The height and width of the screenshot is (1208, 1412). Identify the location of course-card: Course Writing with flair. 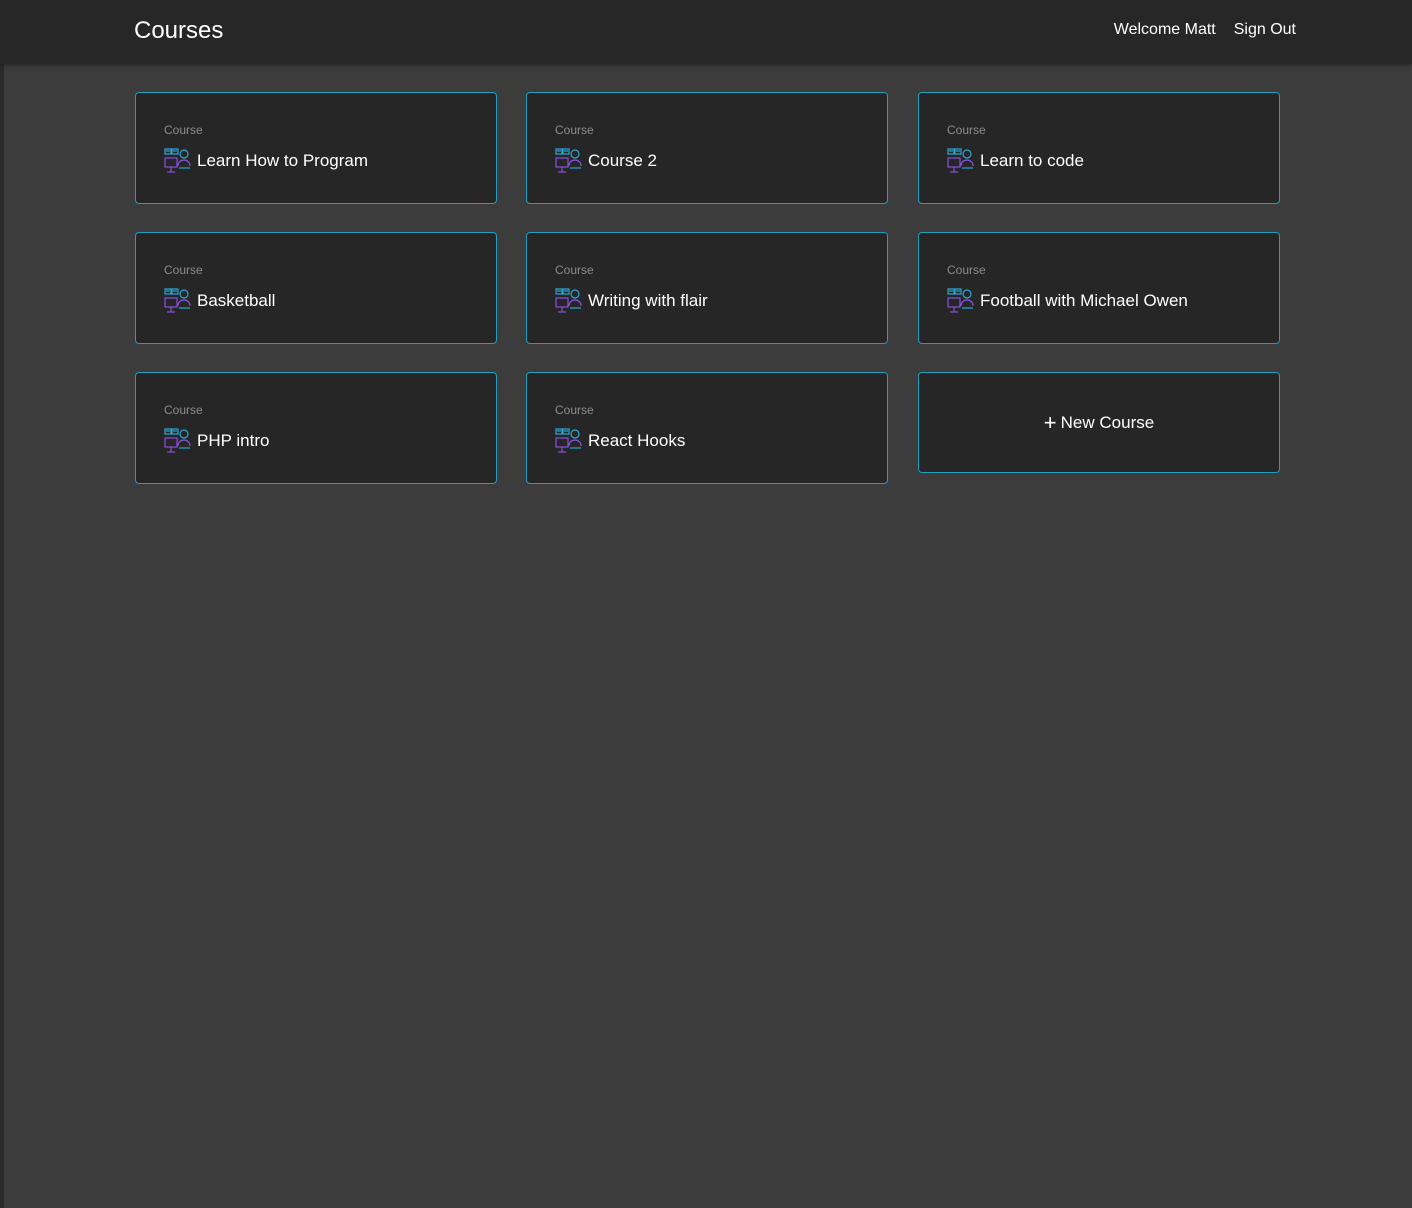
(707, 288).